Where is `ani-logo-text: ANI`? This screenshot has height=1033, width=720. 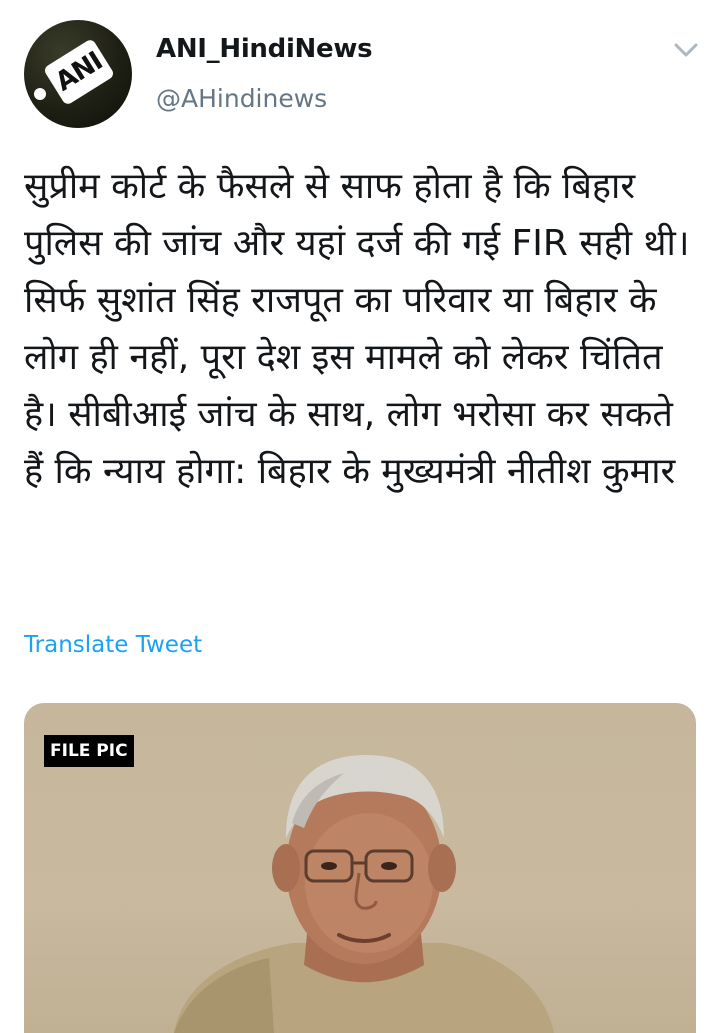 ani-logo-text: ANI is located at coordinates (79, 72).